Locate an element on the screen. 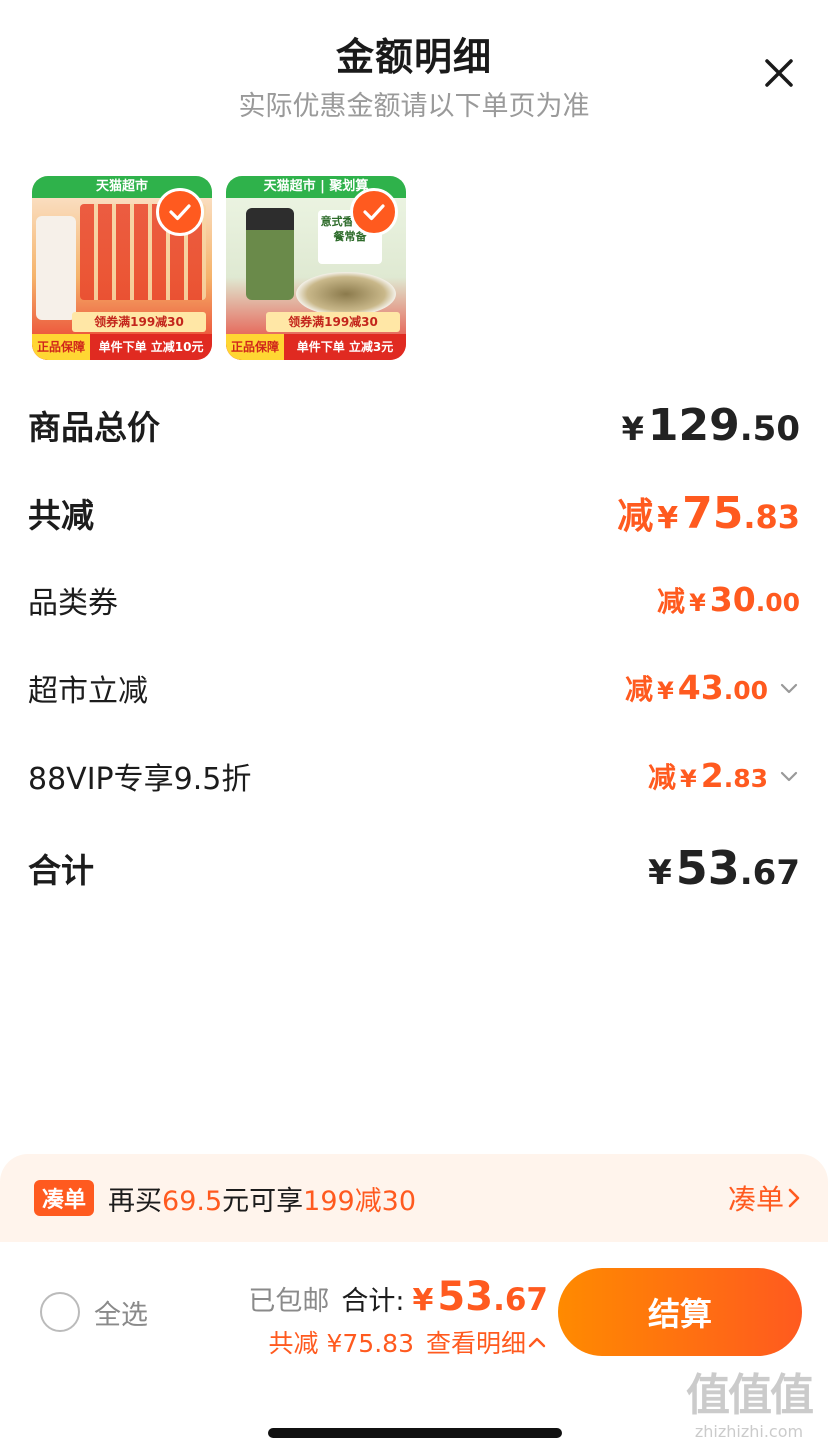 This screenshot has width=828, height=1454. bundle-promo-bar: 凑单 再买69.5元可享199减30 凑单 is located at coordinates (414, 1198).